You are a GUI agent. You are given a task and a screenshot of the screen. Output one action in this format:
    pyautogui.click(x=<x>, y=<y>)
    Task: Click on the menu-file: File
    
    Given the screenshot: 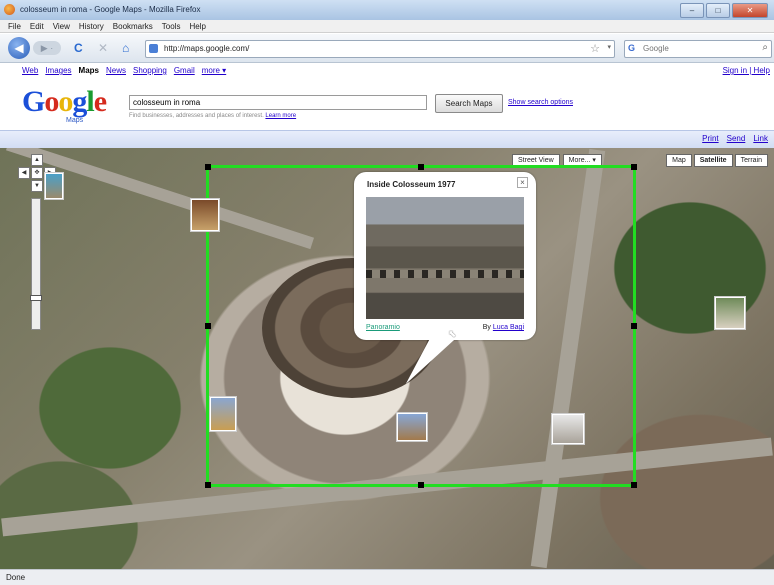 What is the action you would take?
    pyautogui.click(x=14, y=26)
    